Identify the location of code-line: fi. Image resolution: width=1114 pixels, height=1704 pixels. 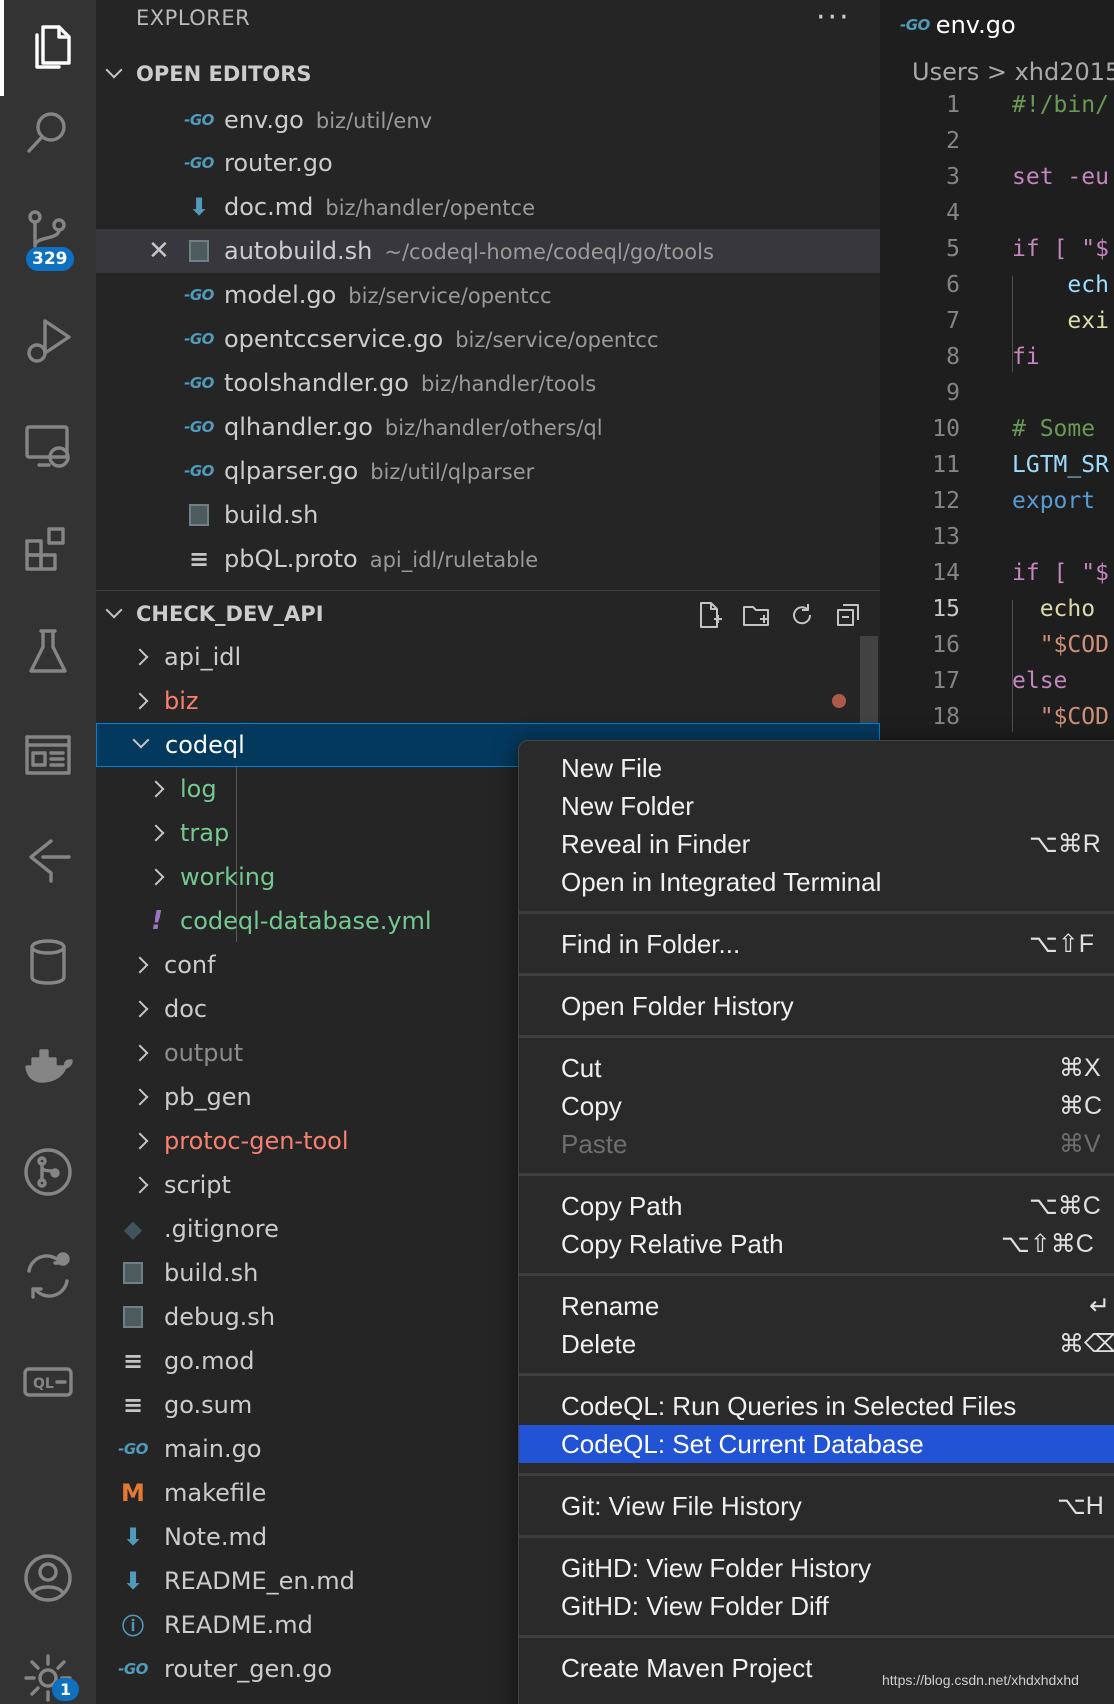
(1026, 357).